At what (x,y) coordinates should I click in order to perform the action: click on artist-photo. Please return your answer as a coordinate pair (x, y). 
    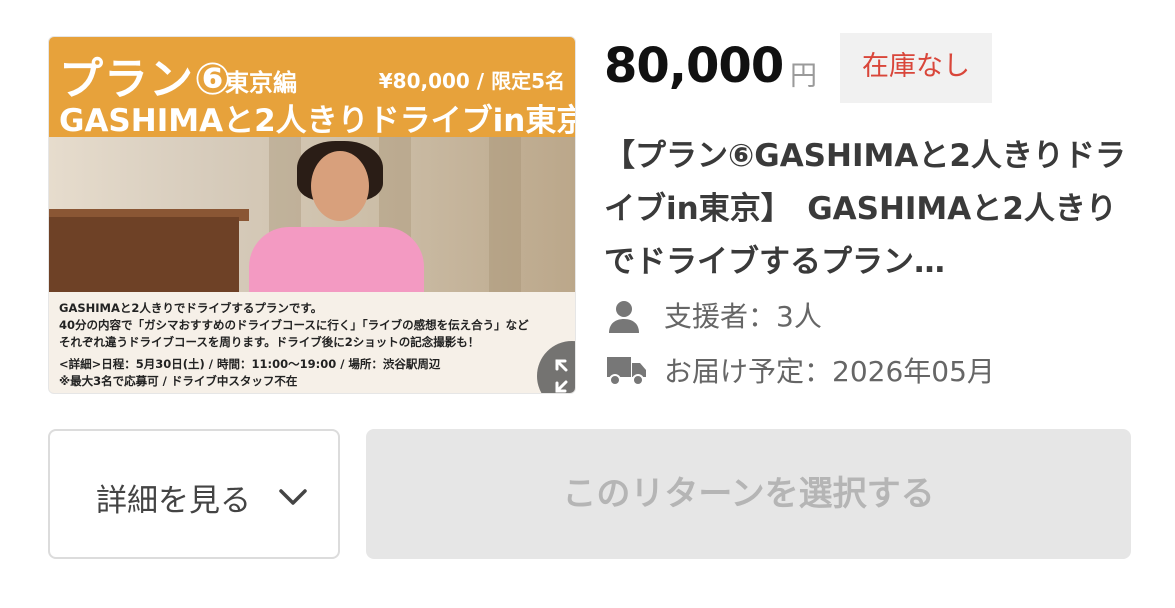
    Looking at the image, I should click on (312, 214).